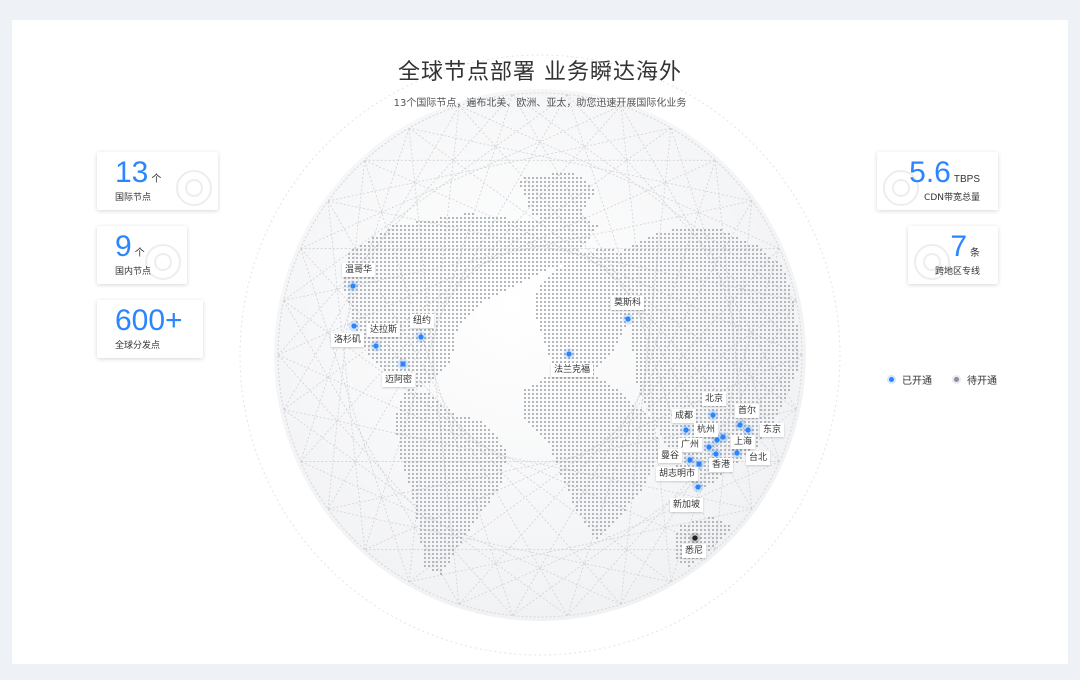  What do you see at coordinates (133, 198) in the screenshot?
I see `stat-label: 国际节点` at bounding box center [133, 198].